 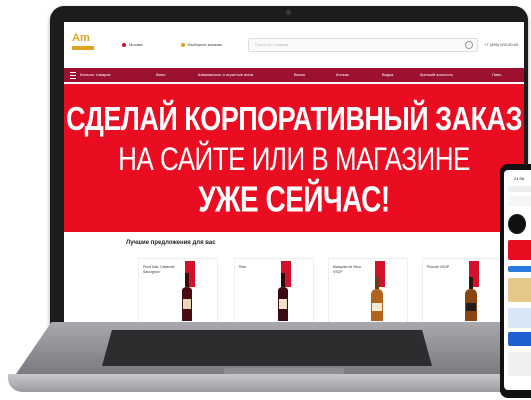 I want to click on nav-item-vodka: Водка, so click(x=387, y=74).